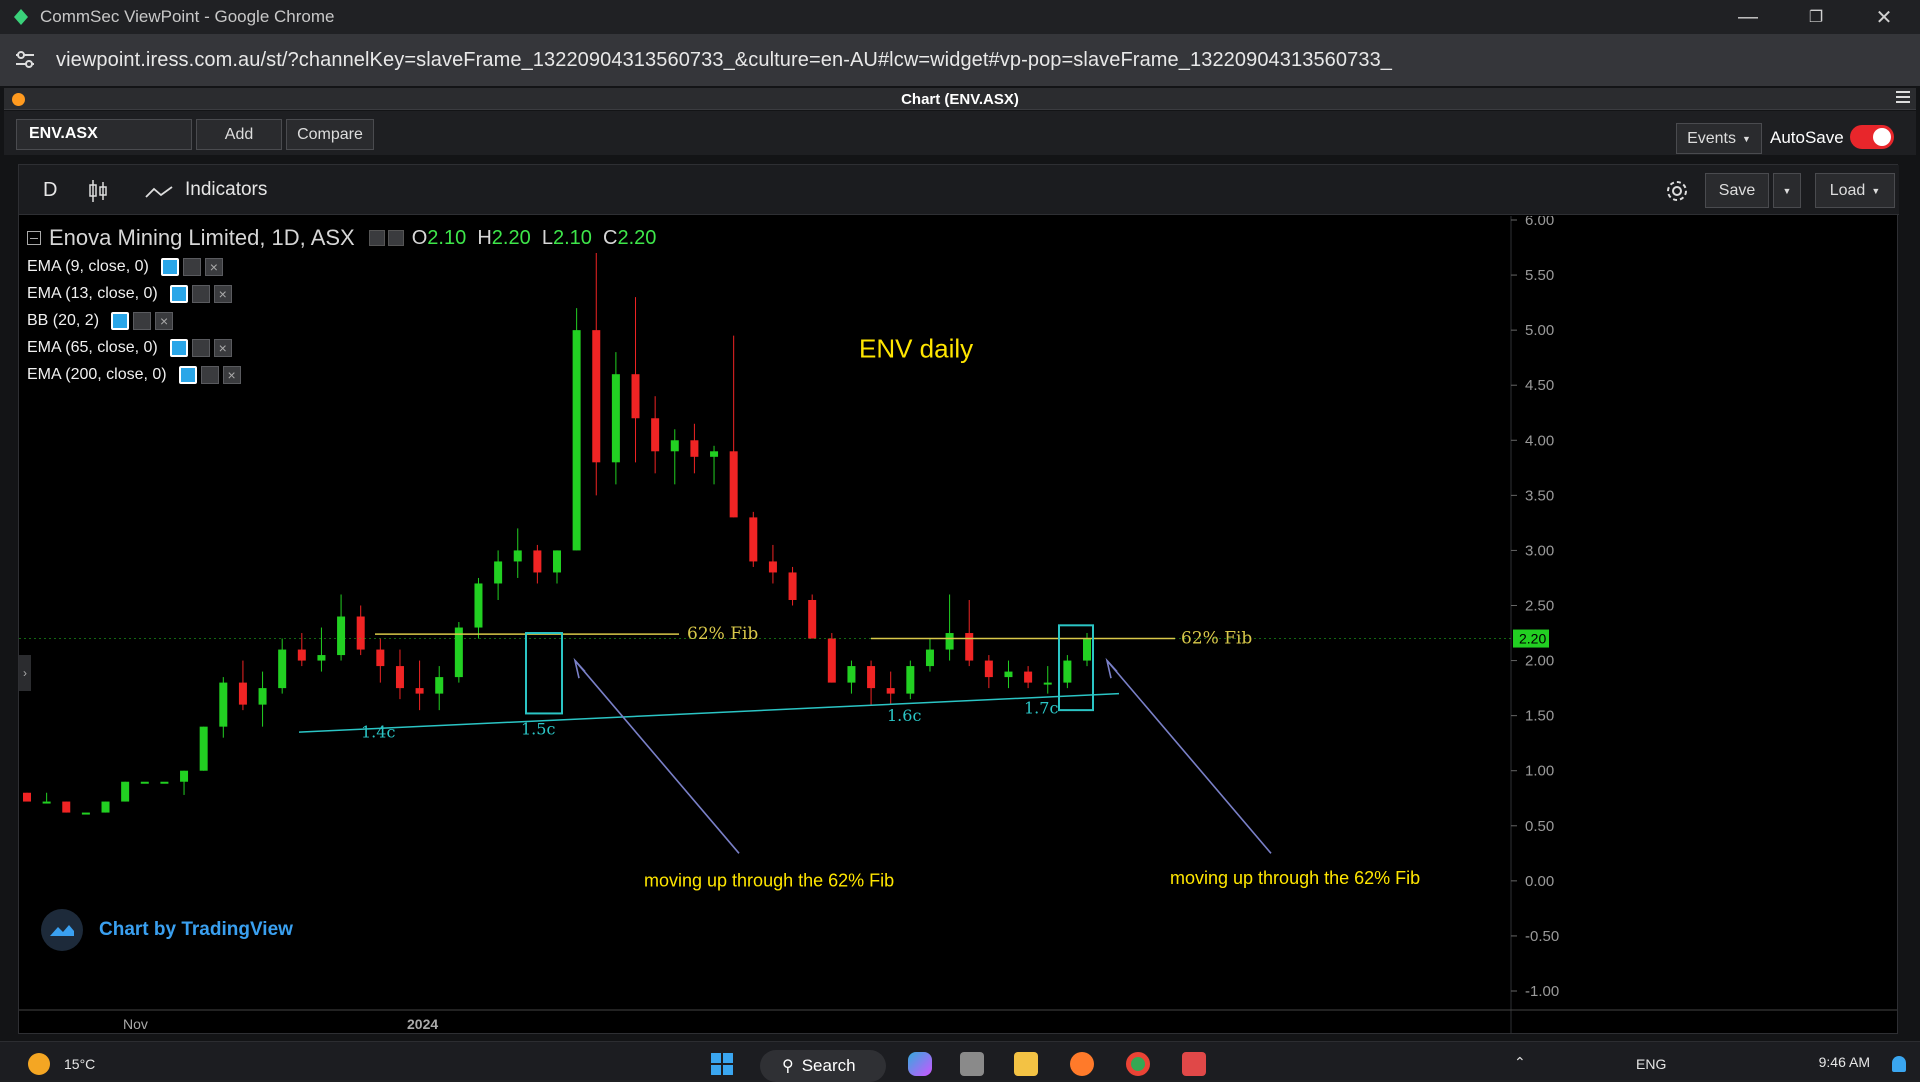 This screenshot has height=1082, width=1920. I want to click on interval-button: D, so click(50, 190).